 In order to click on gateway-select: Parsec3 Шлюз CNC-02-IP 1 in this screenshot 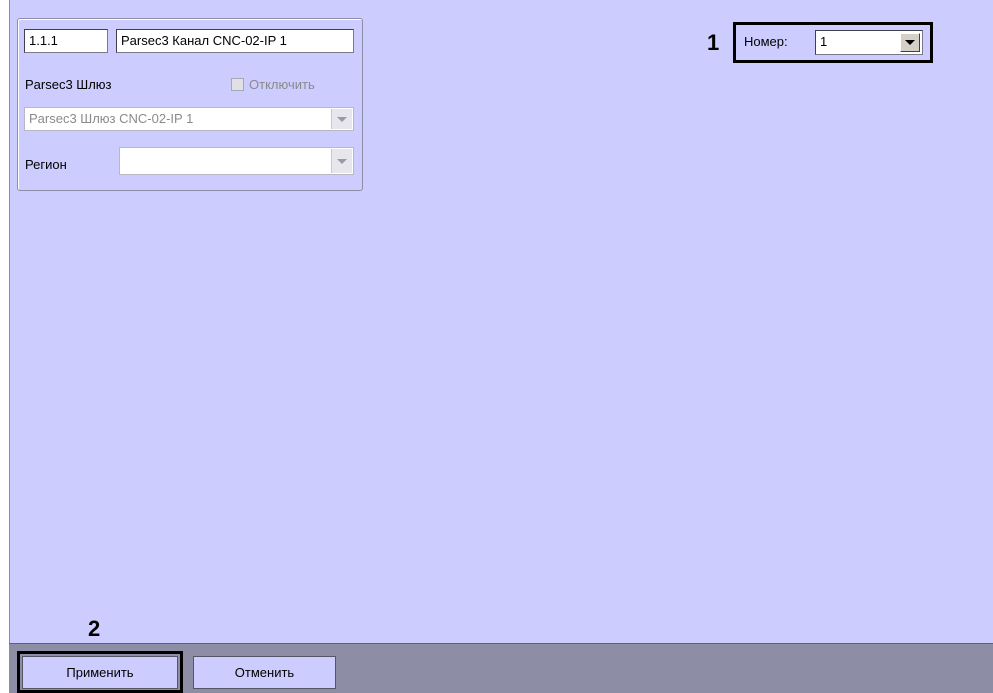, I will do `click(189, 119)`.